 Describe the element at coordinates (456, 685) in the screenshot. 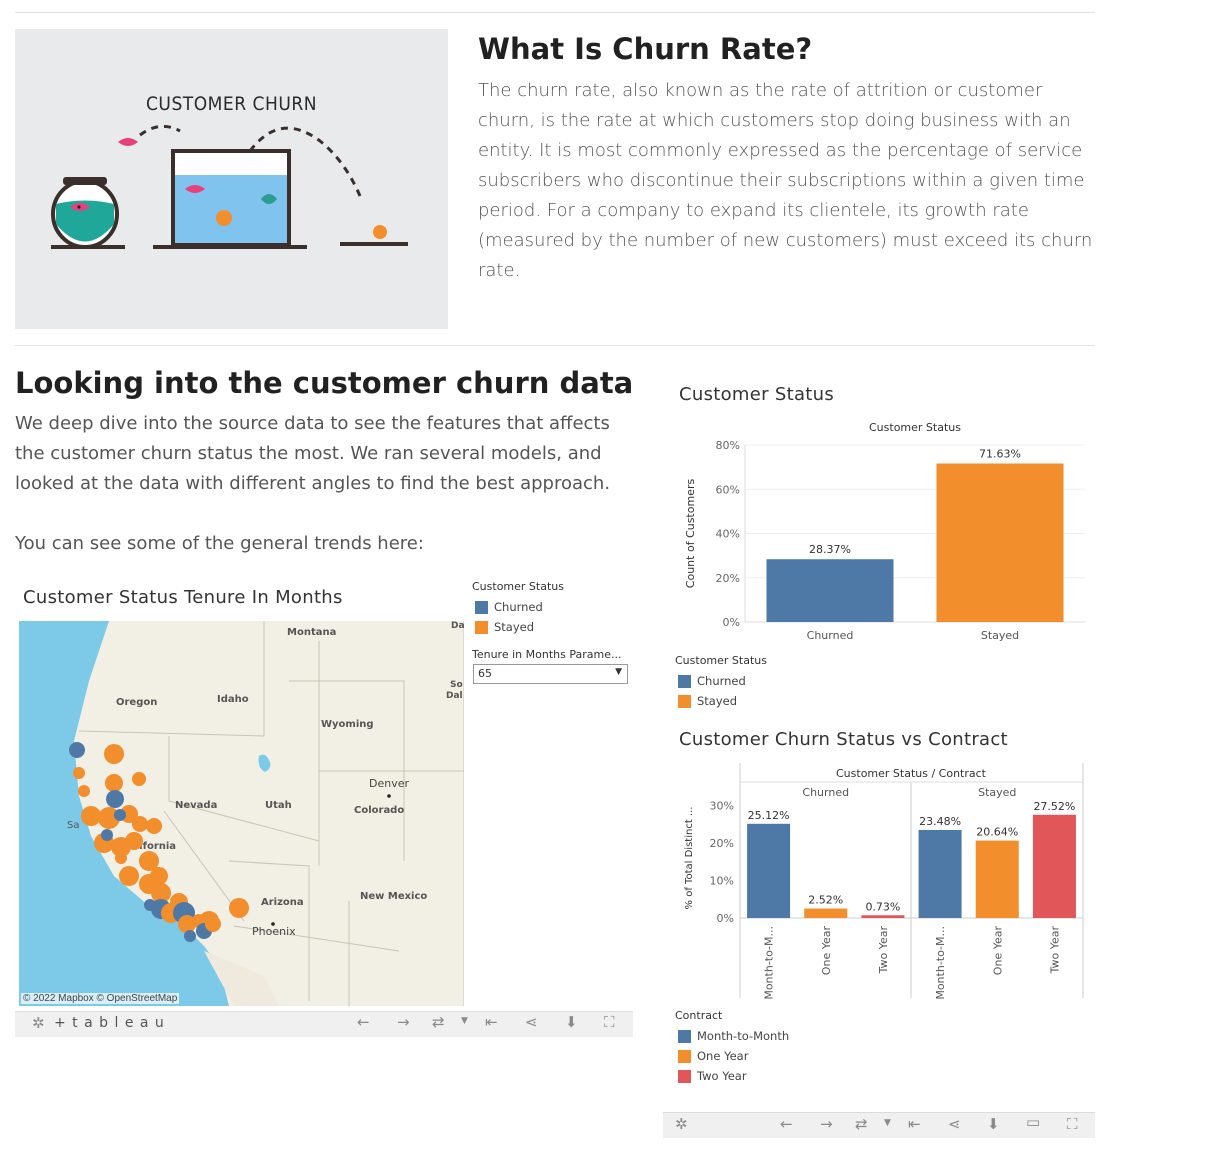

I see `state-label-so: So` at that location.